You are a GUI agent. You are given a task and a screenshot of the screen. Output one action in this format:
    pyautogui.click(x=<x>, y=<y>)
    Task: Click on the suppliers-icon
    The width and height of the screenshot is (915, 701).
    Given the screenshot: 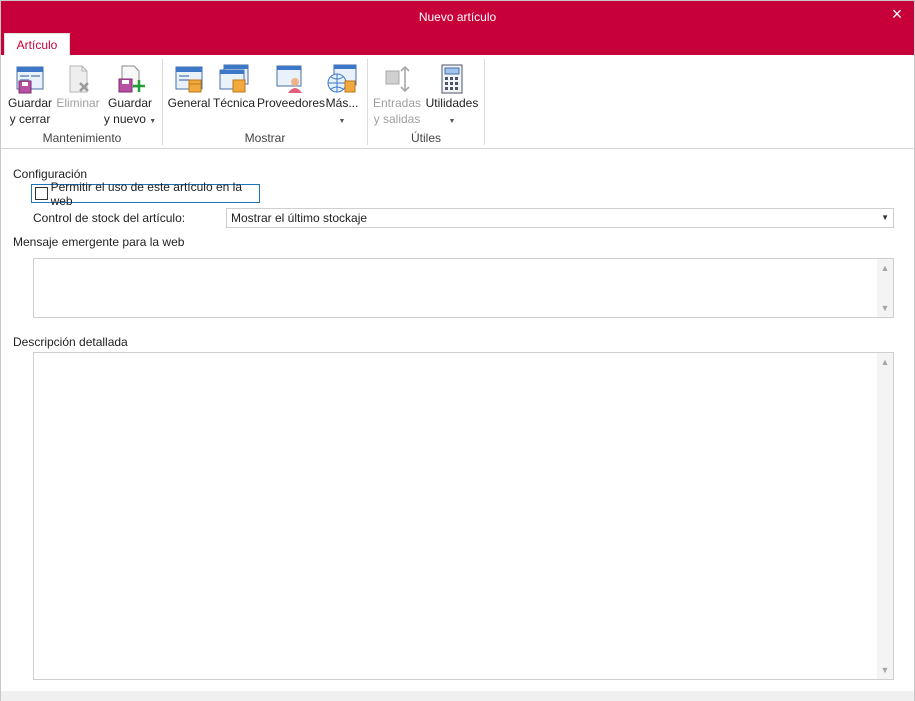 What is the action you would take?
    pyautogui.click(x=289, y=79)
    